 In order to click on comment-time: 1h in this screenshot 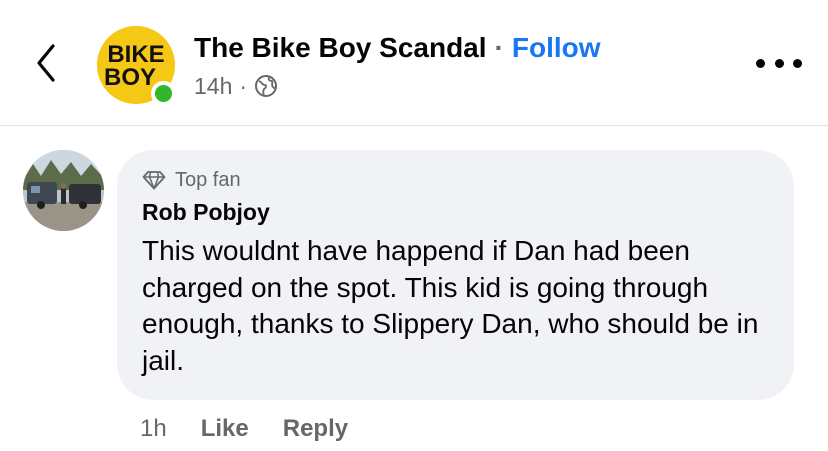, I will do `click(153, 429)`.